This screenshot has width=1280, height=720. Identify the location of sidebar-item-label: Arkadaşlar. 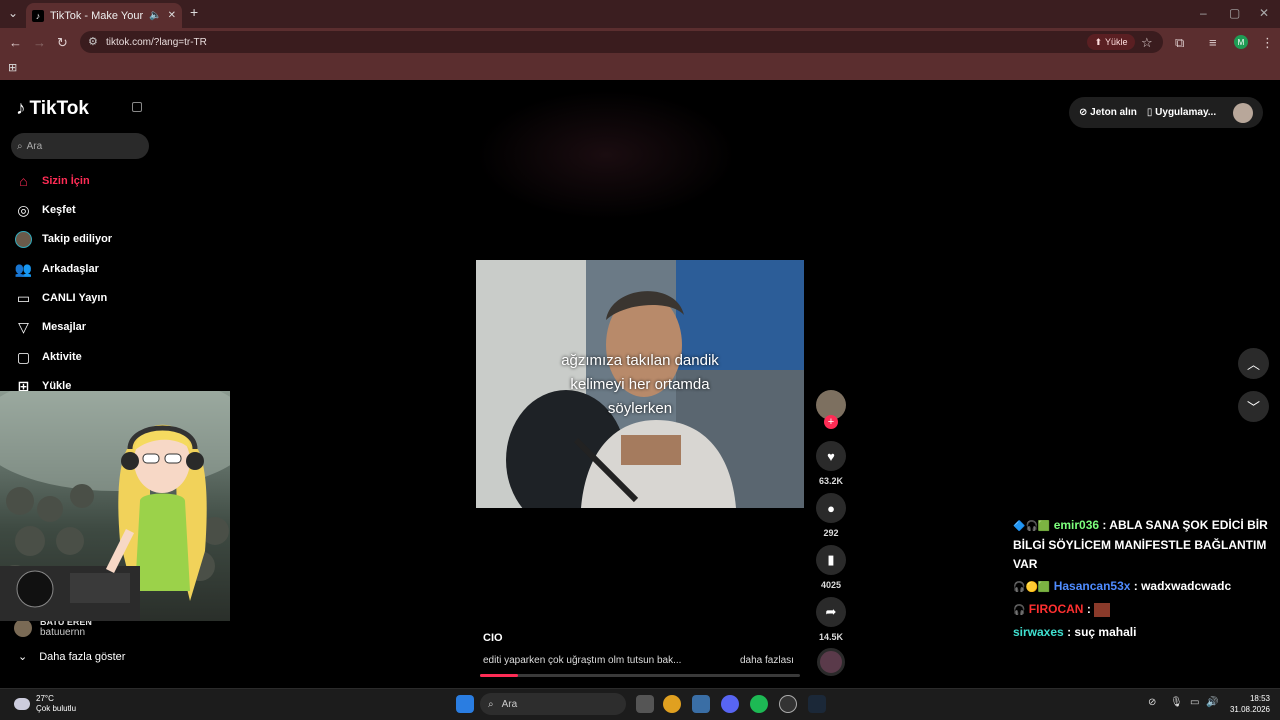
(70, 269).